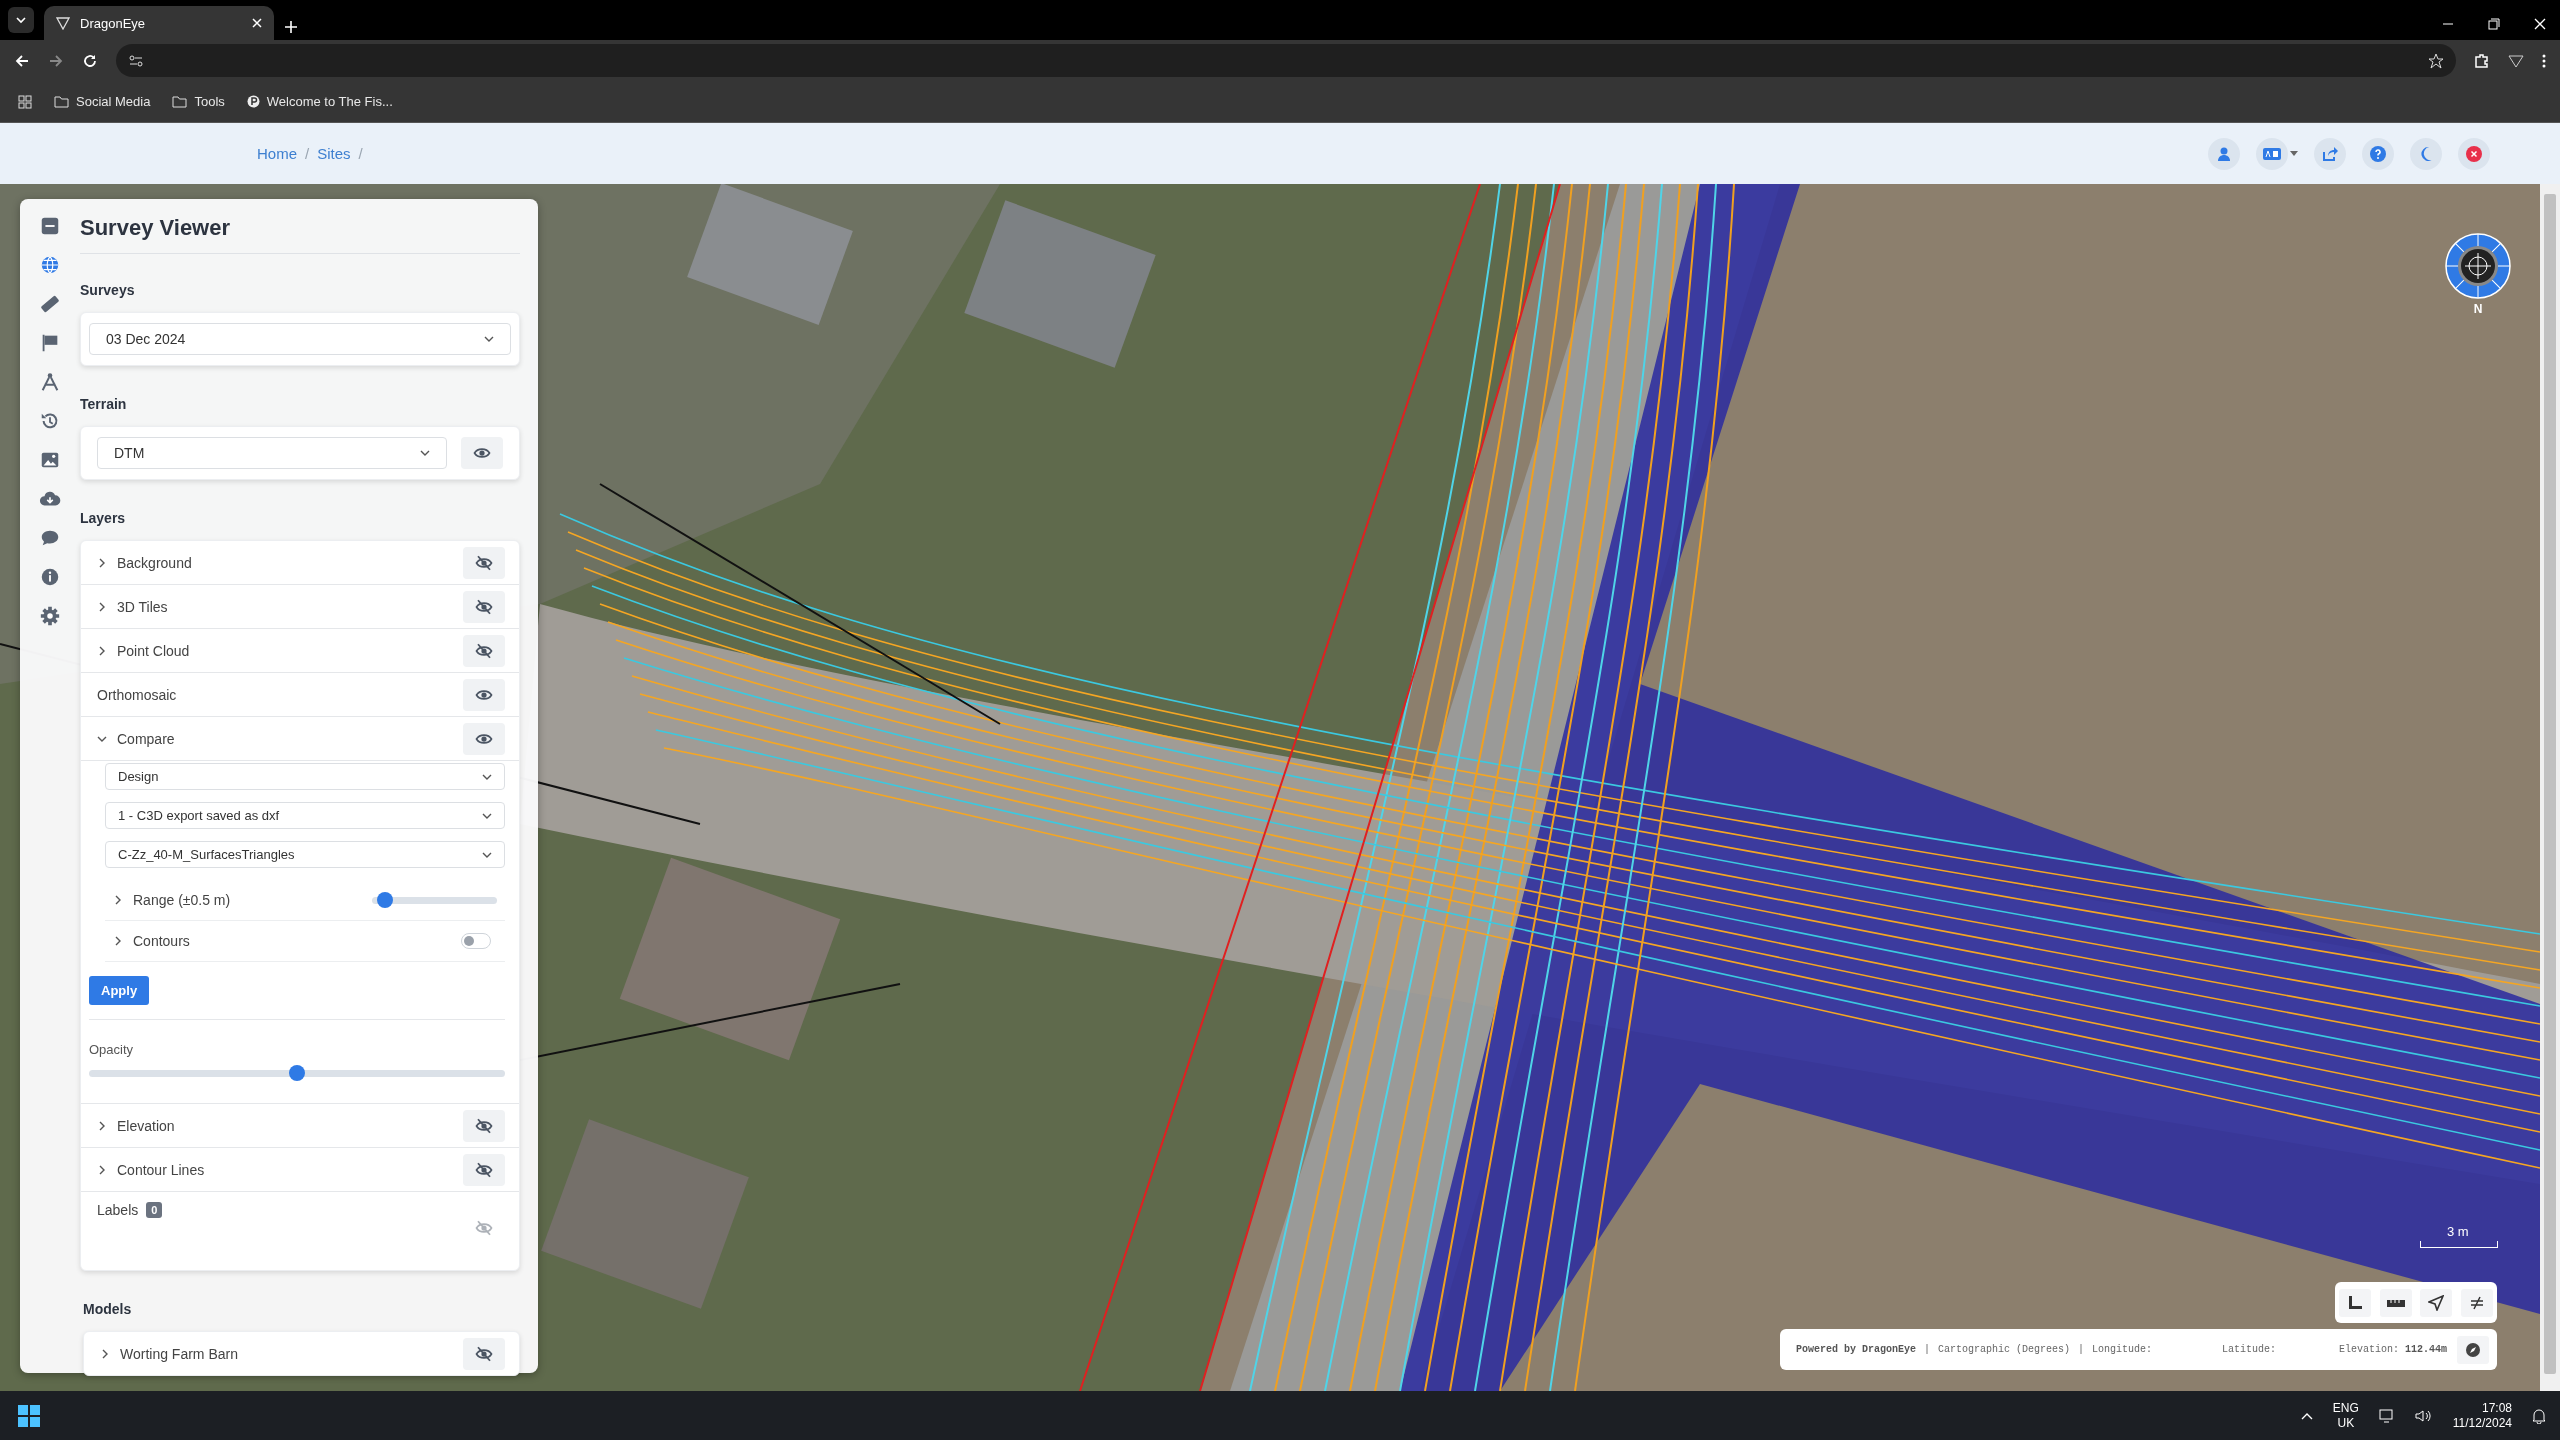  I want to click on compare-select: 1 - C3D export saved as dxf, so click(305, 815).